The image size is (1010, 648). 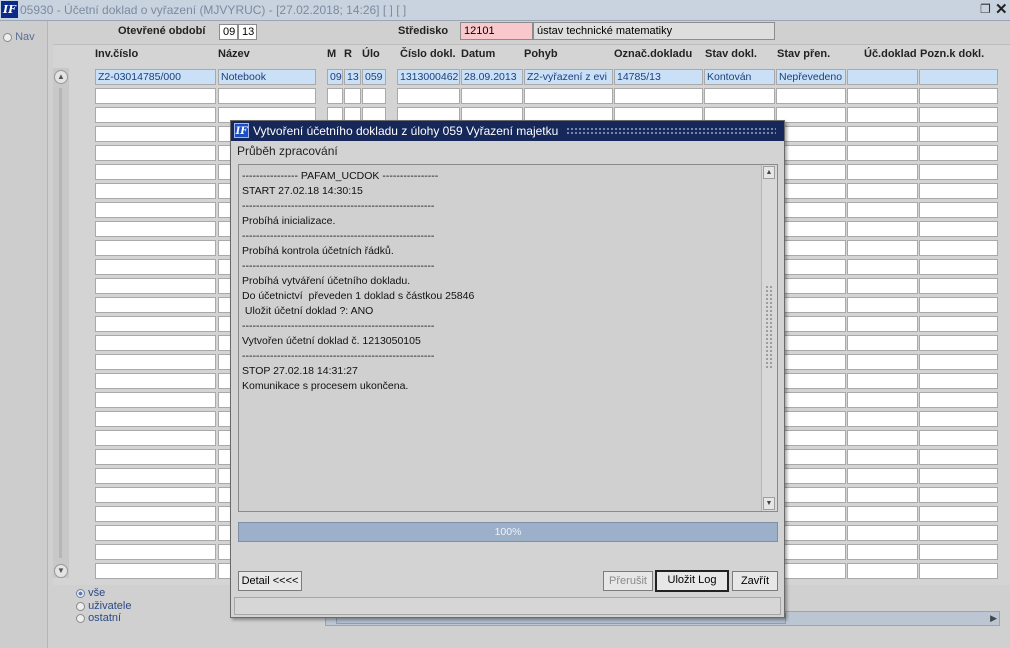 I want to click on filter-all-radio-icon, so click(x=80, y=593).